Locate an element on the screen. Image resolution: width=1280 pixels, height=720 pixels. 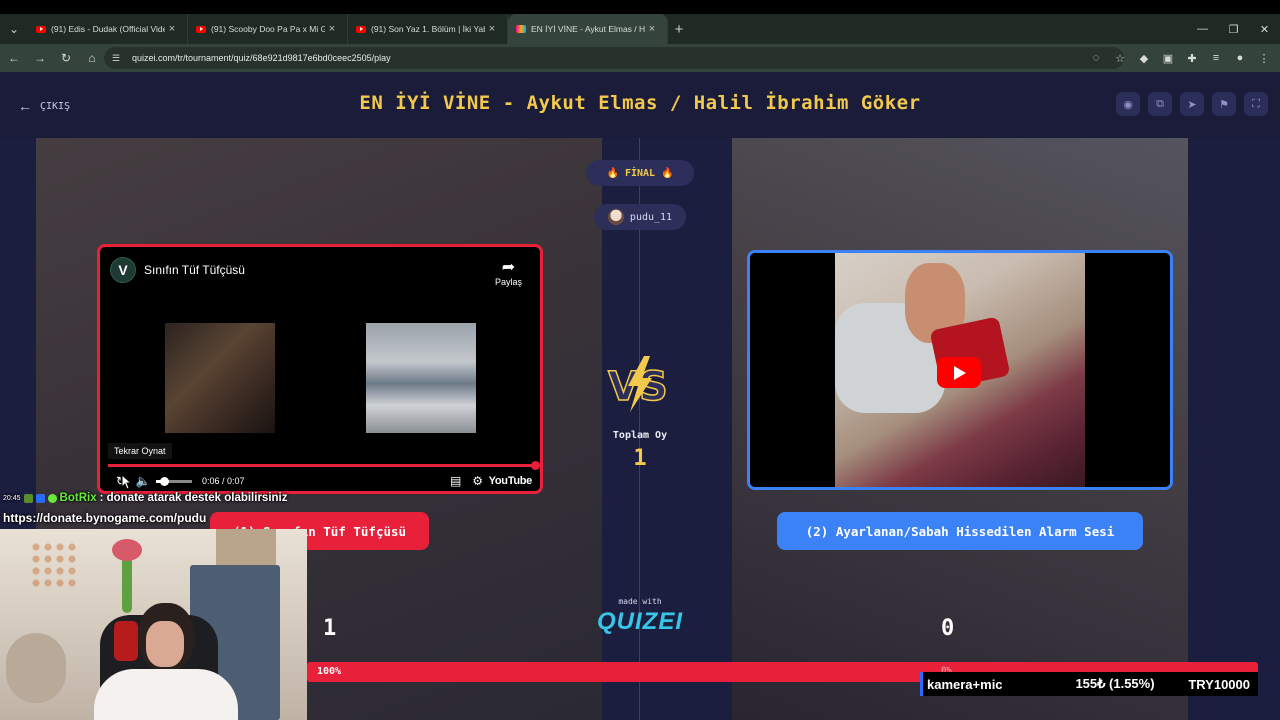
minimize-icon: — is located at coordinates (1202, 29).